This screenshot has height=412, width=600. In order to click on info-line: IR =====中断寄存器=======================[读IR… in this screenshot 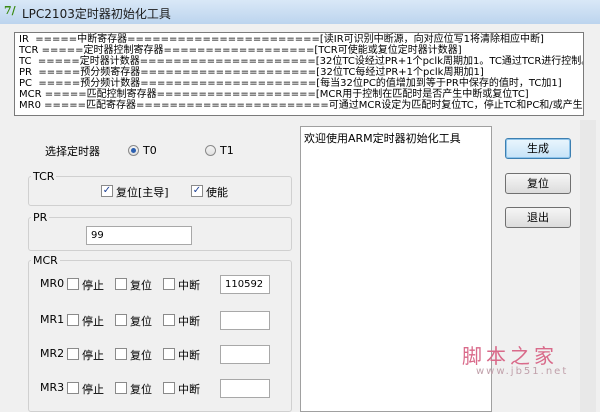, I will do `click(281, 39)`.